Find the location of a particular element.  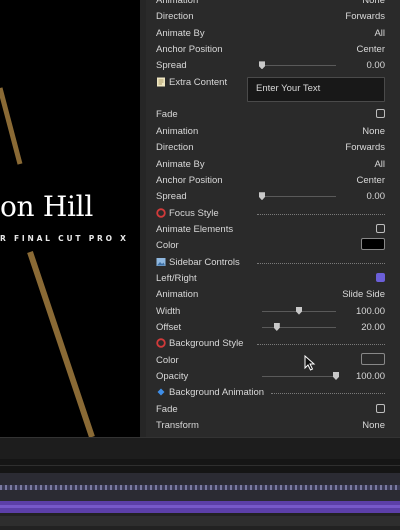

inspector-row-width: Width 100.00 is located at coordinates (273, 311).